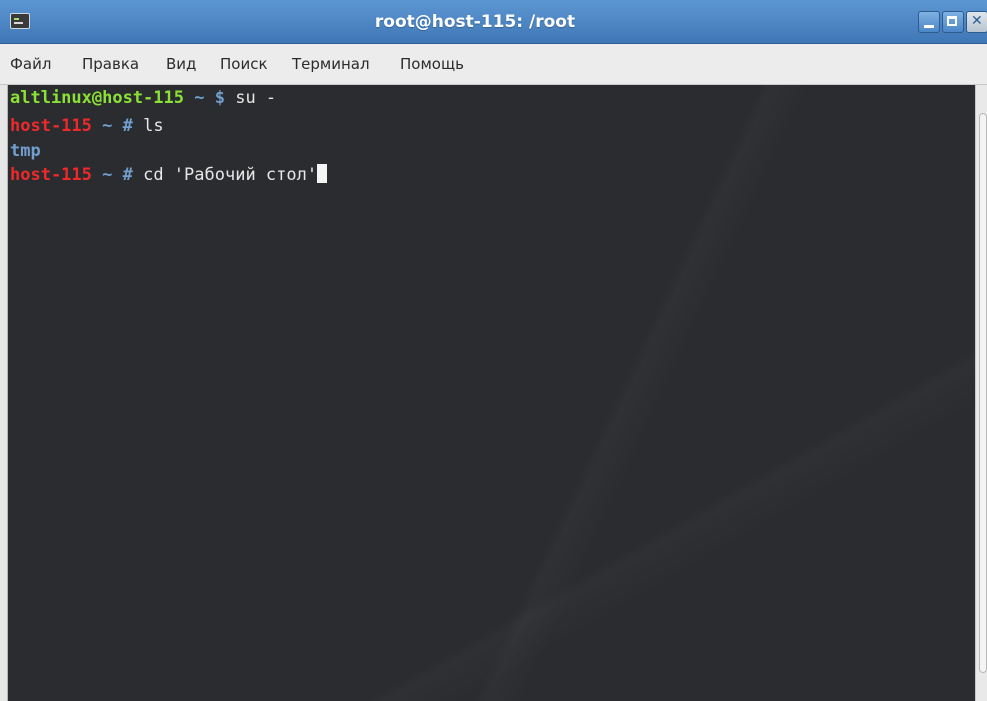 The height and width of the screenshot is (701, 987). Describe the element at coordinates (225, 175) in the screenshot. I see `command-text: cd 'Рабочий стол'` at that location.